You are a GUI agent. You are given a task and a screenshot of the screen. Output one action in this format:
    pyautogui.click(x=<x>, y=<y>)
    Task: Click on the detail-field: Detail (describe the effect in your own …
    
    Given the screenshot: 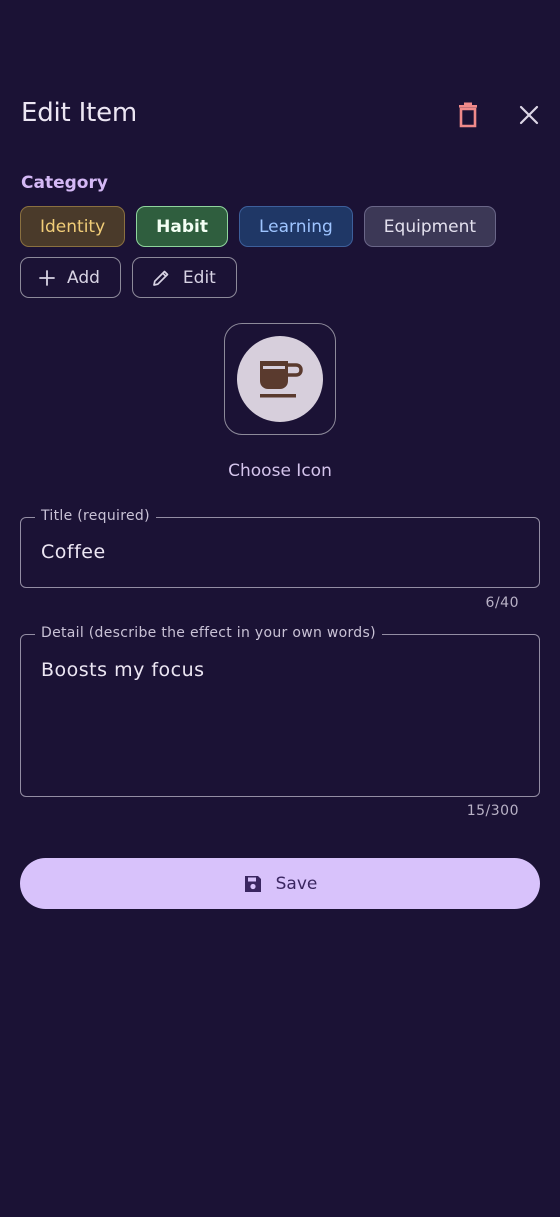 What is the action you would take?
    pyautogui.click(x=280, y=711)
    